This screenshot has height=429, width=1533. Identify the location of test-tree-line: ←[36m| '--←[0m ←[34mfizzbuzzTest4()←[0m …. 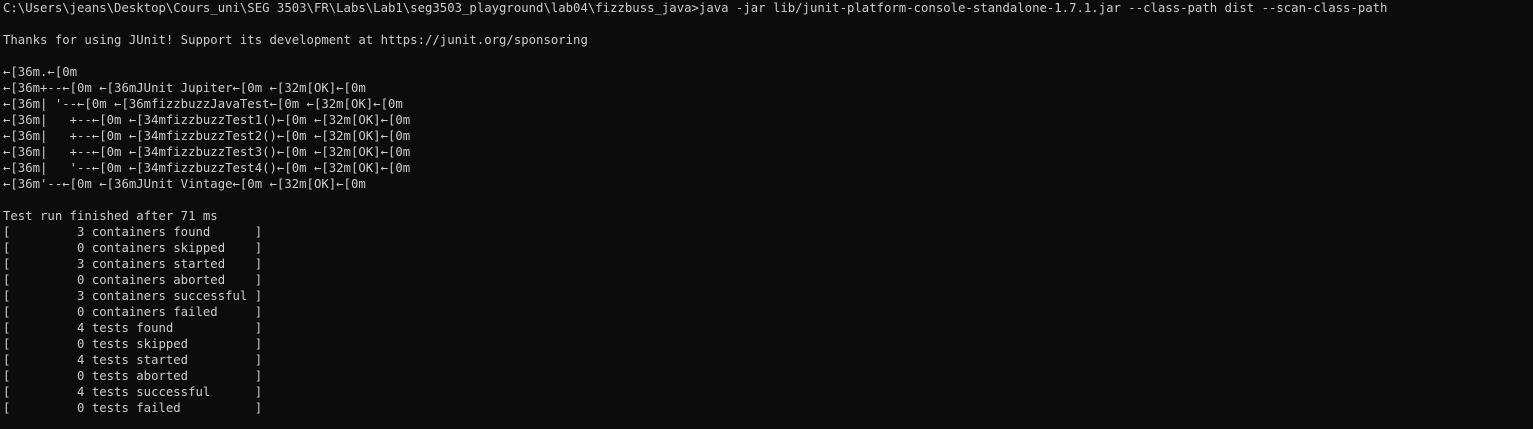
(207, 168).